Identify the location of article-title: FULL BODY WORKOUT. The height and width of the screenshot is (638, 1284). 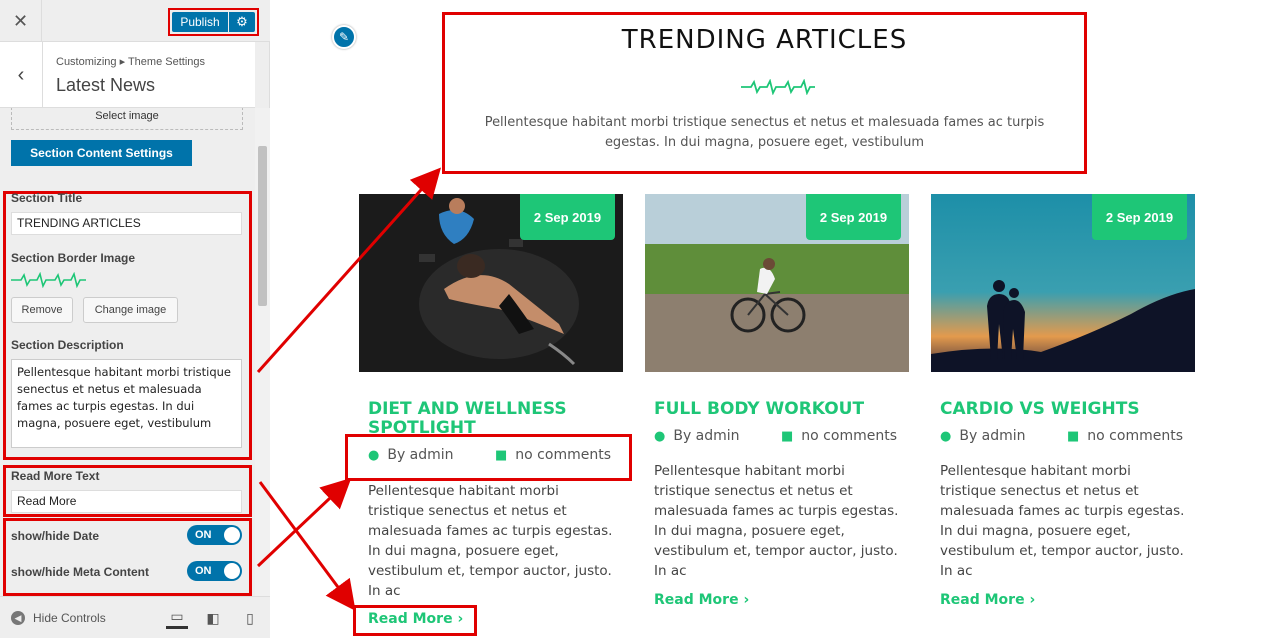
(774, 409).